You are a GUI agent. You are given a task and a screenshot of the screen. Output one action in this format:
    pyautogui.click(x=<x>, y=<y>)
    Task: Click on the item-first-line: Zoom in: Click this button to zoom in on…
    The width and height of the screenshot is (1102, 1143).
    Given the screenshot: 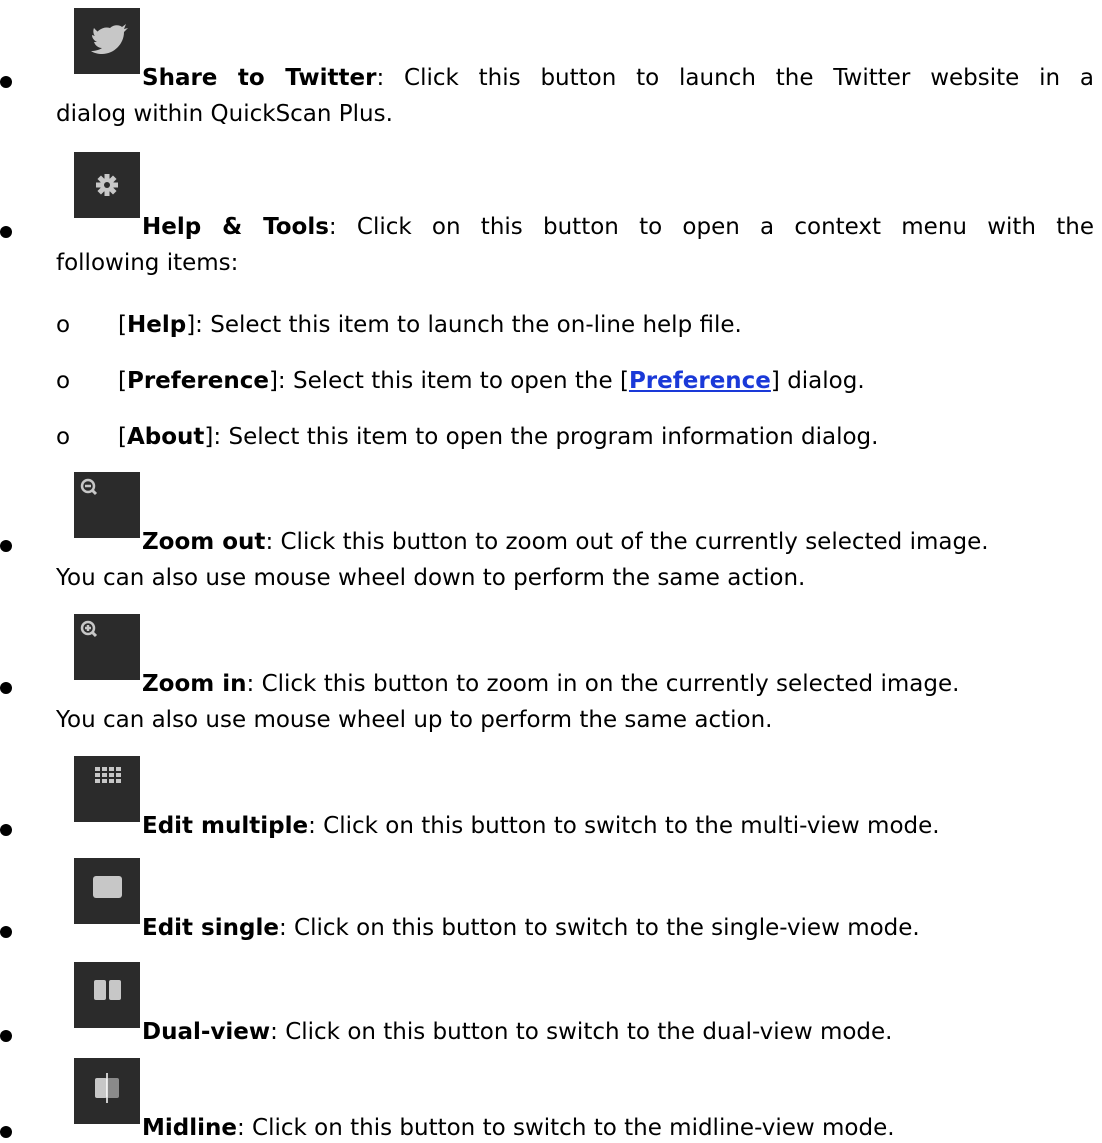 What is the action you would take?
    pyautogui.click(x=618, y=684)
    